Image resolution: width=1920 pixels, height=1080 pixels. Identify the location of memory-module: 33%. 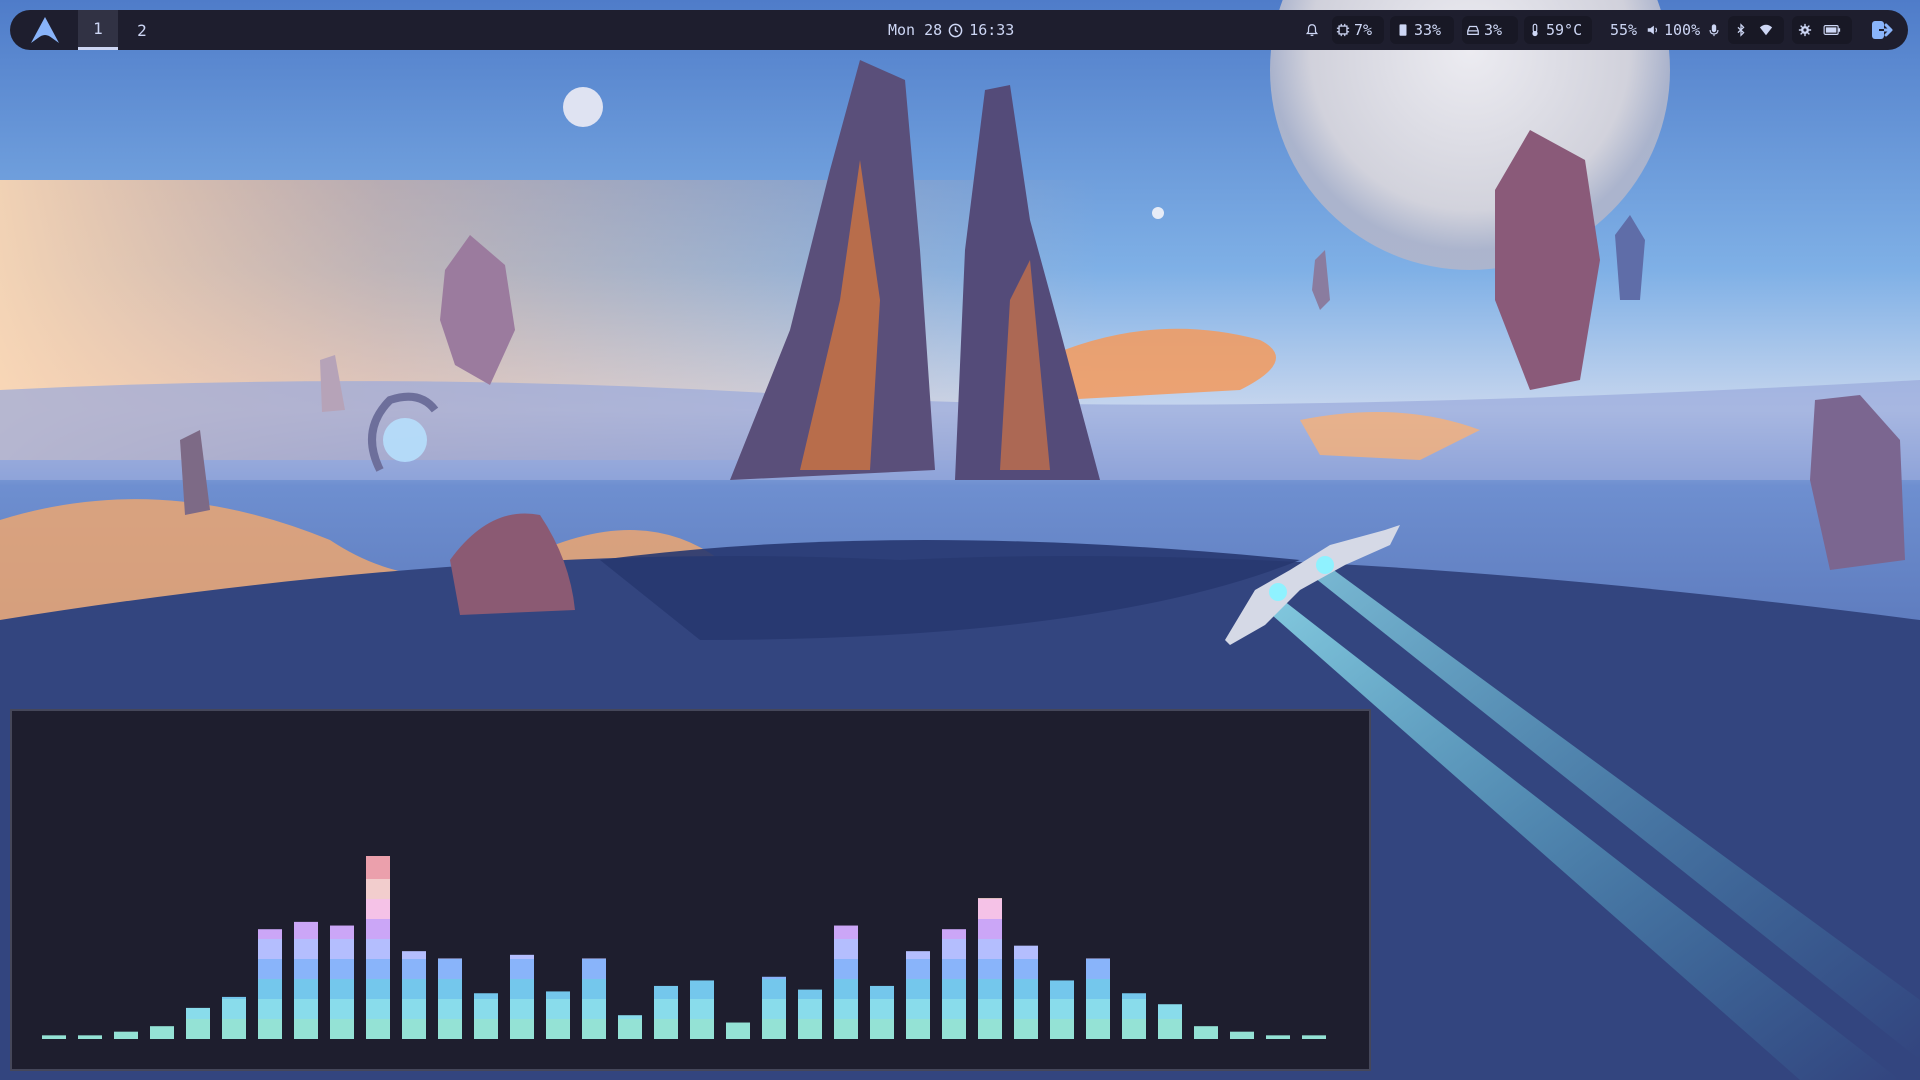
(1418, 30).